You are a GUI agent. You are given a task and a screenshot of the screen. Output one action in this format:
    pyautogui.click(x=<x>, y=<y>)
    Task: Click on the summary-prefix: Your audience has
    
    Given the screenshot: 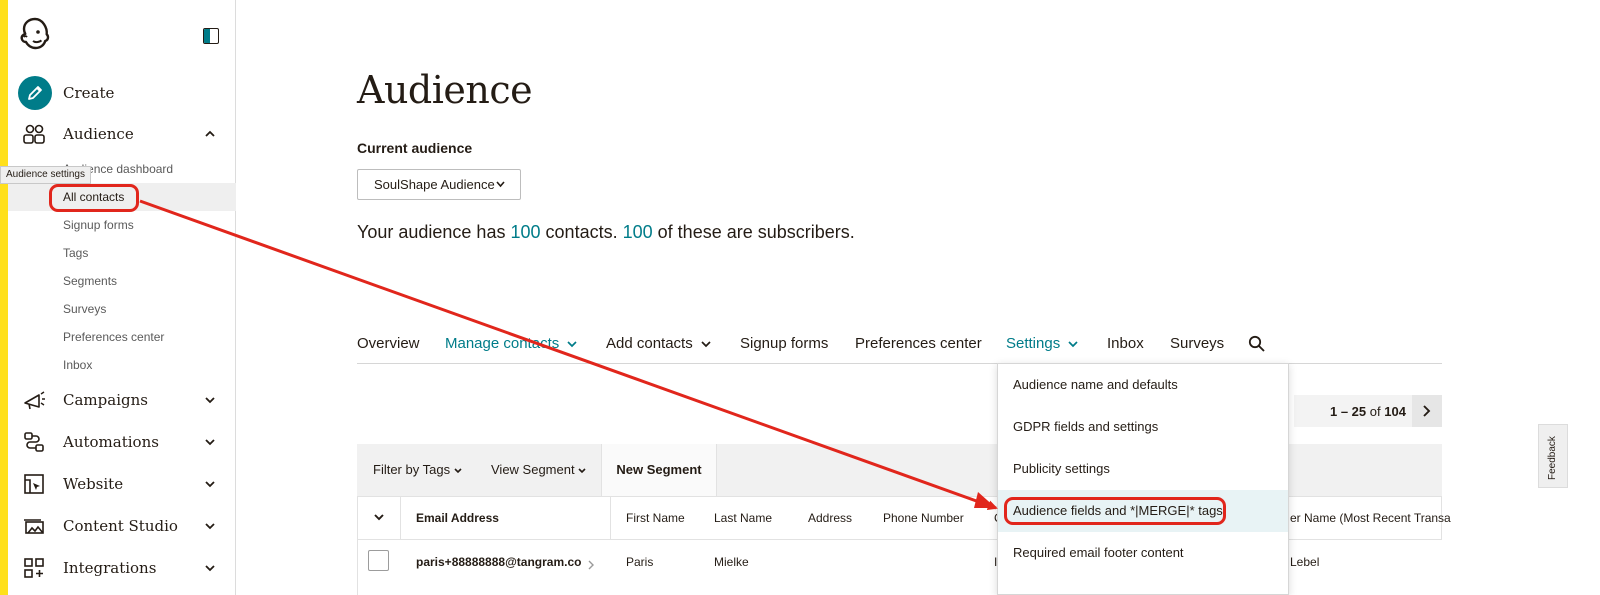 What is the action you would take?
    pyautogui.click(x=431, y=232)
    